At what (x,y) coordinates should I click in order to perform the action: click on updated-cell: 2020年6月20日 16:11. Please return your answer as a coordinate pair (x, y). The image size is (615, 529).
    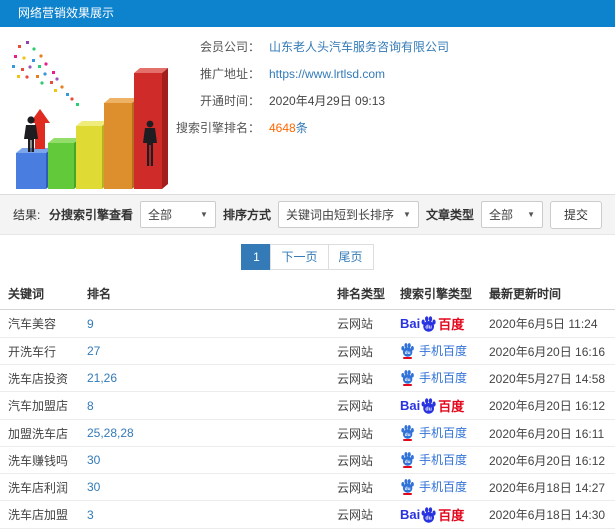
    Looking at the image, I should click on (552, 433).